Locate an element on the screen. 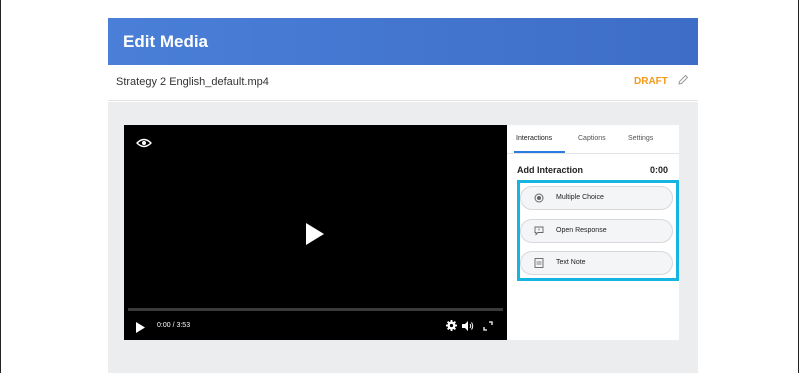 The image size is (800, 373). speech-bubble-icon is located at coordinates (539, 231).